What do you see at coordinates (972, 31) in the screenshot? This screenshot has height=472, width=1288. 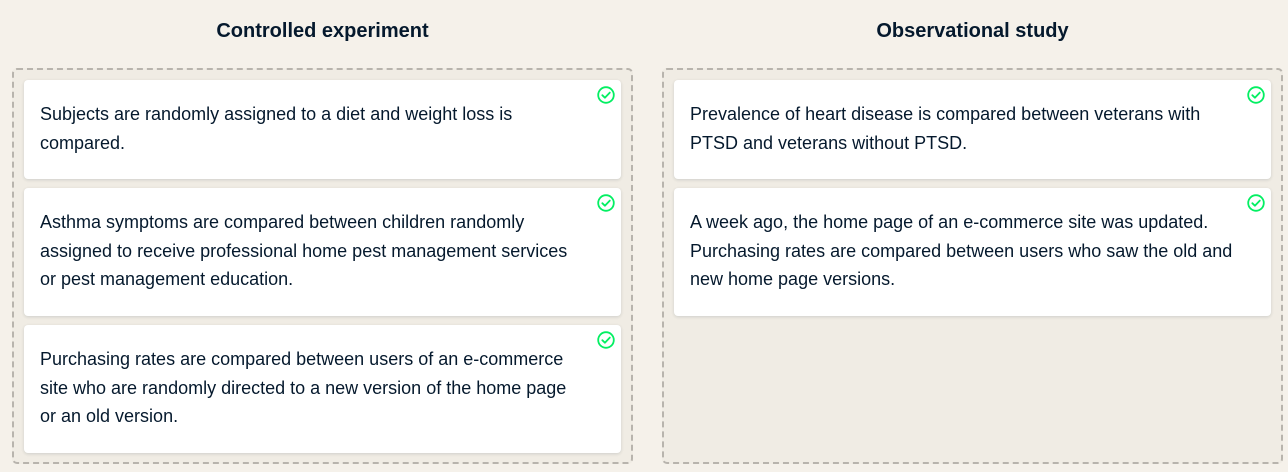 I see `column-title: Observational study` at bounding box center [972, 31].